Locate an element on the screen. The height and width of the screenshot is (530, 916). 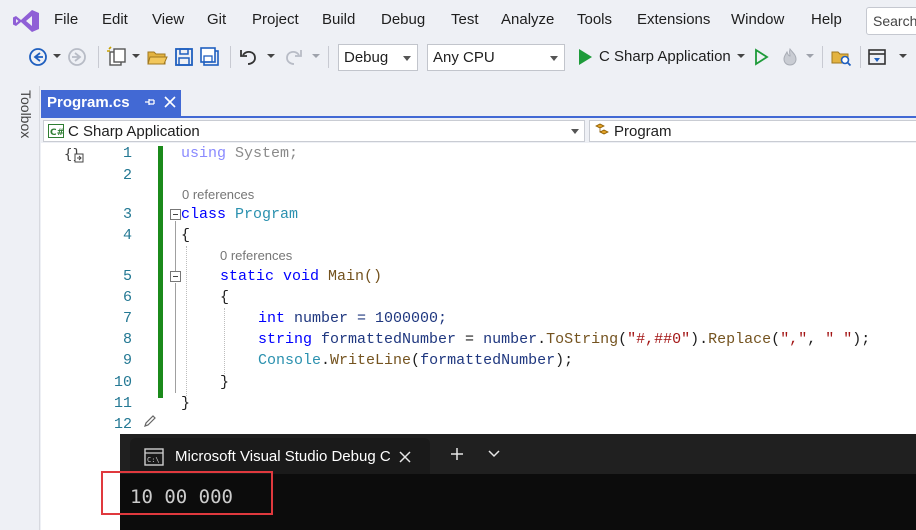
new-tab-icon is located at coordinates (457, 454).